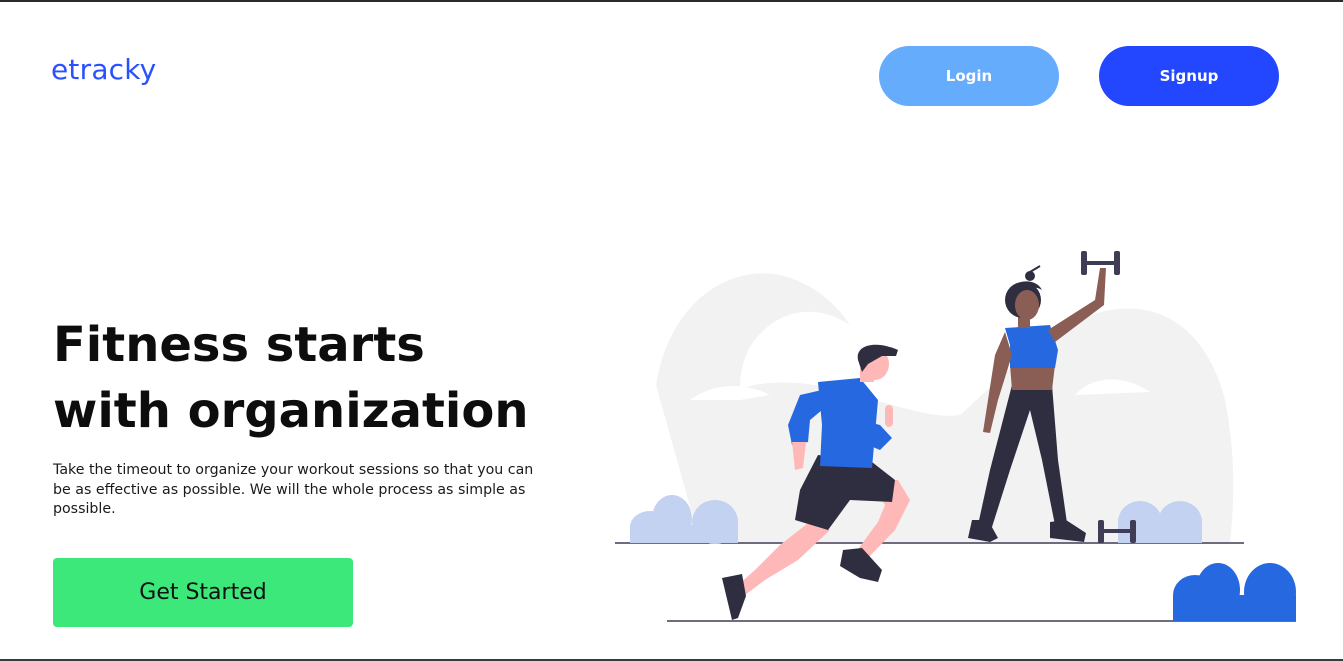 This screenshot has width=1343, height=661. I want to click on hero-headline: Fitness starts with organization, so click(333, 378).